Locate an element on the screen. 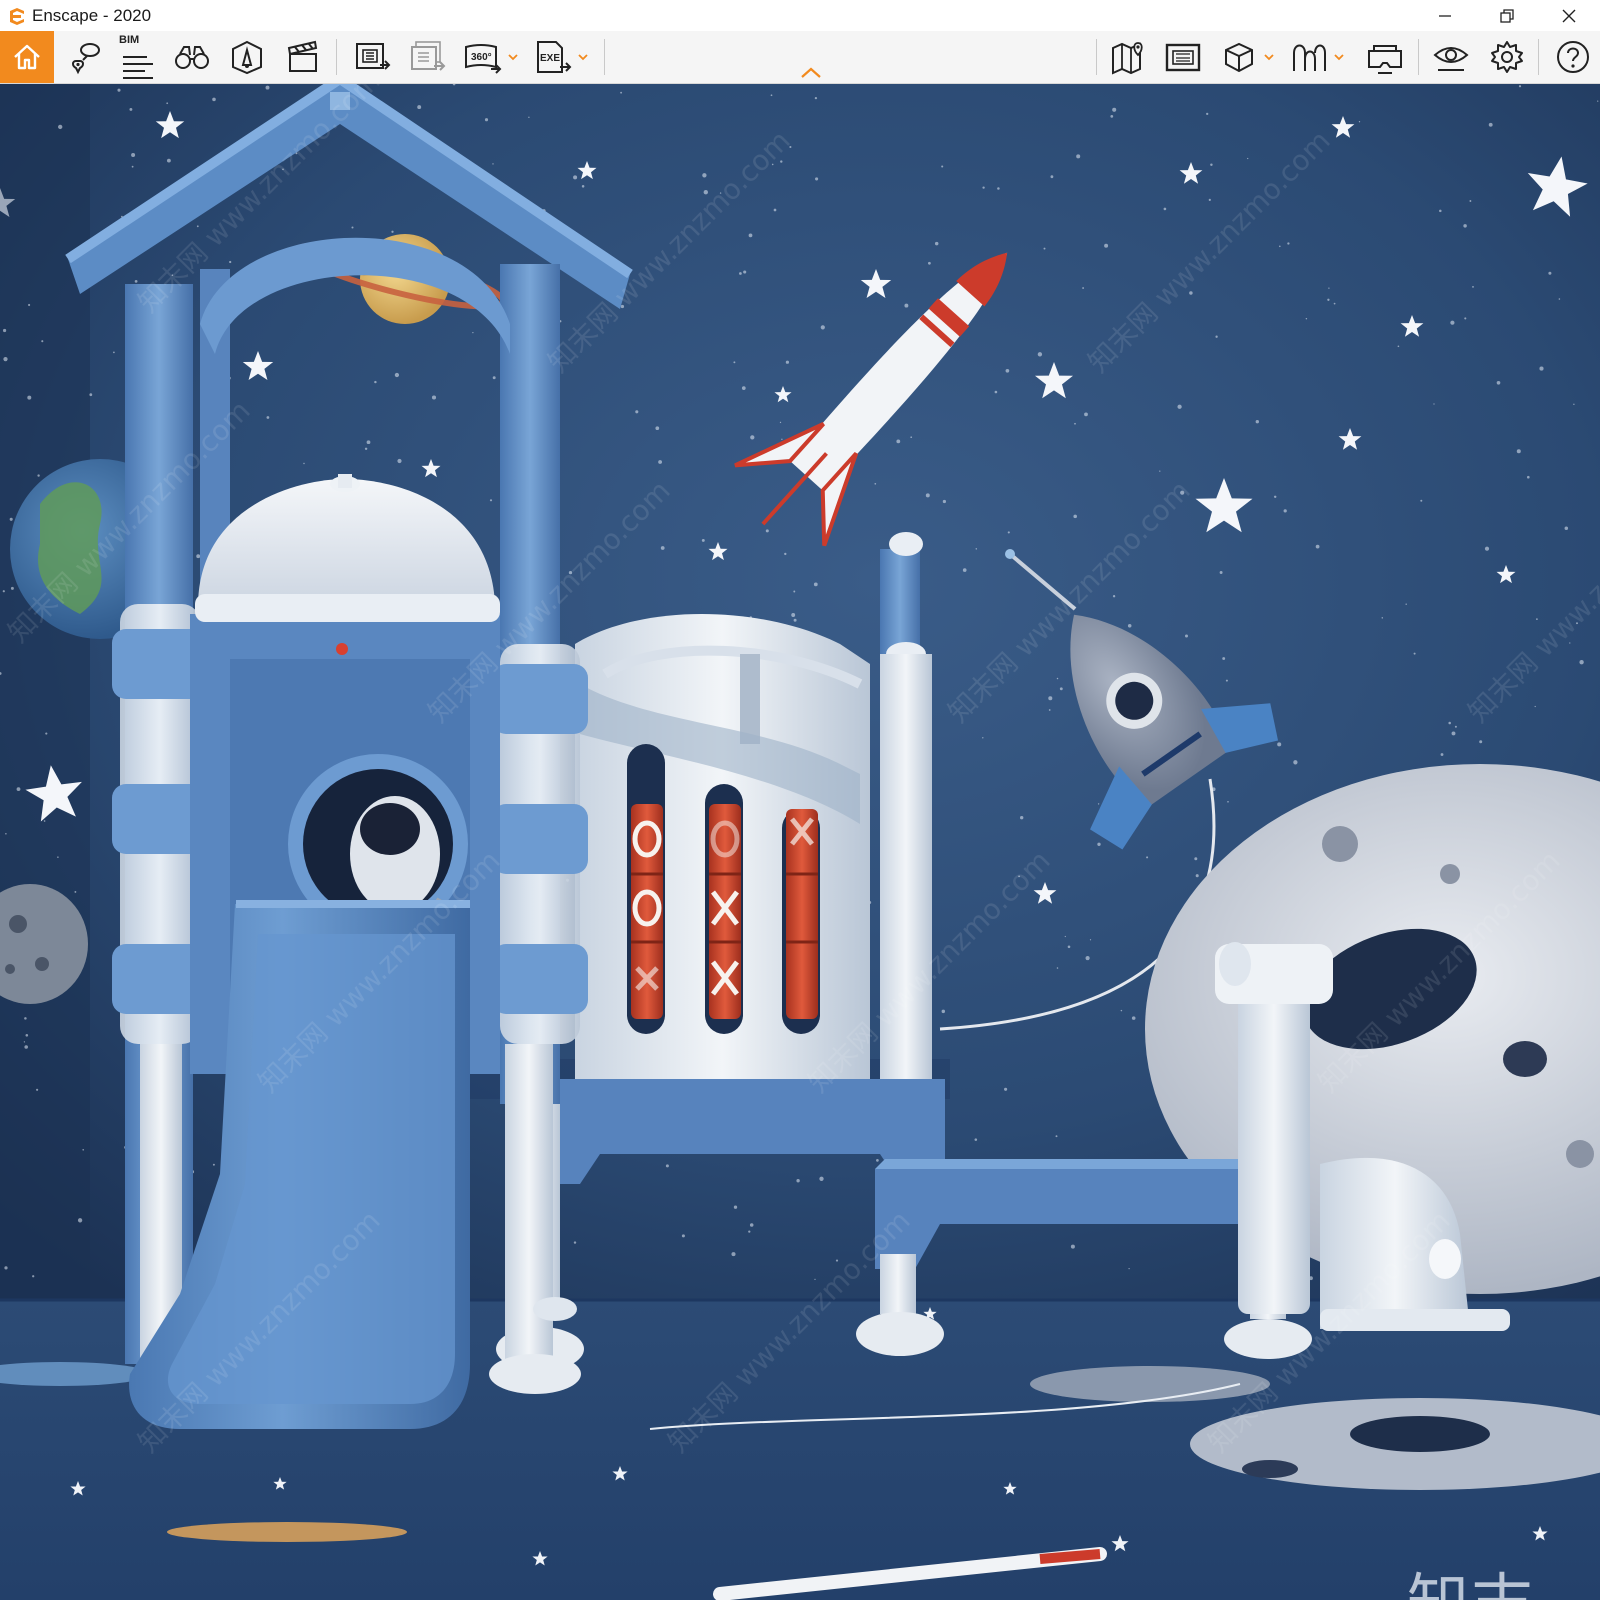  map-view-button is located at coordinates (1129, 57).